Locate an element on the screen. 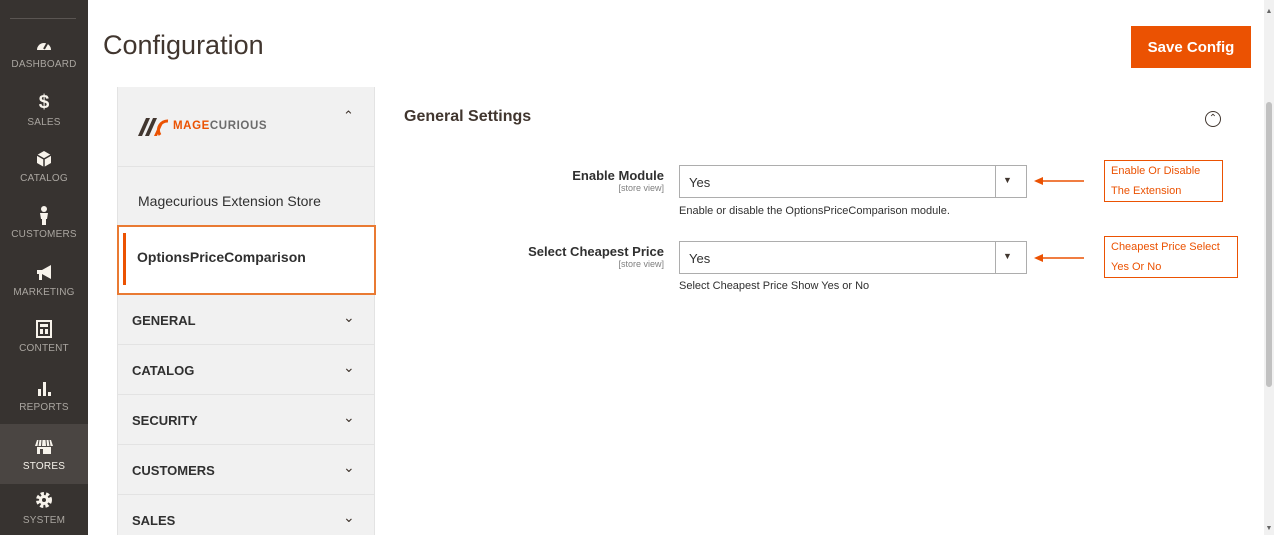 The width and height of the screenshot is (1274, 535). nav-label: CUSTOMERS is located at coordinates (44, 234).